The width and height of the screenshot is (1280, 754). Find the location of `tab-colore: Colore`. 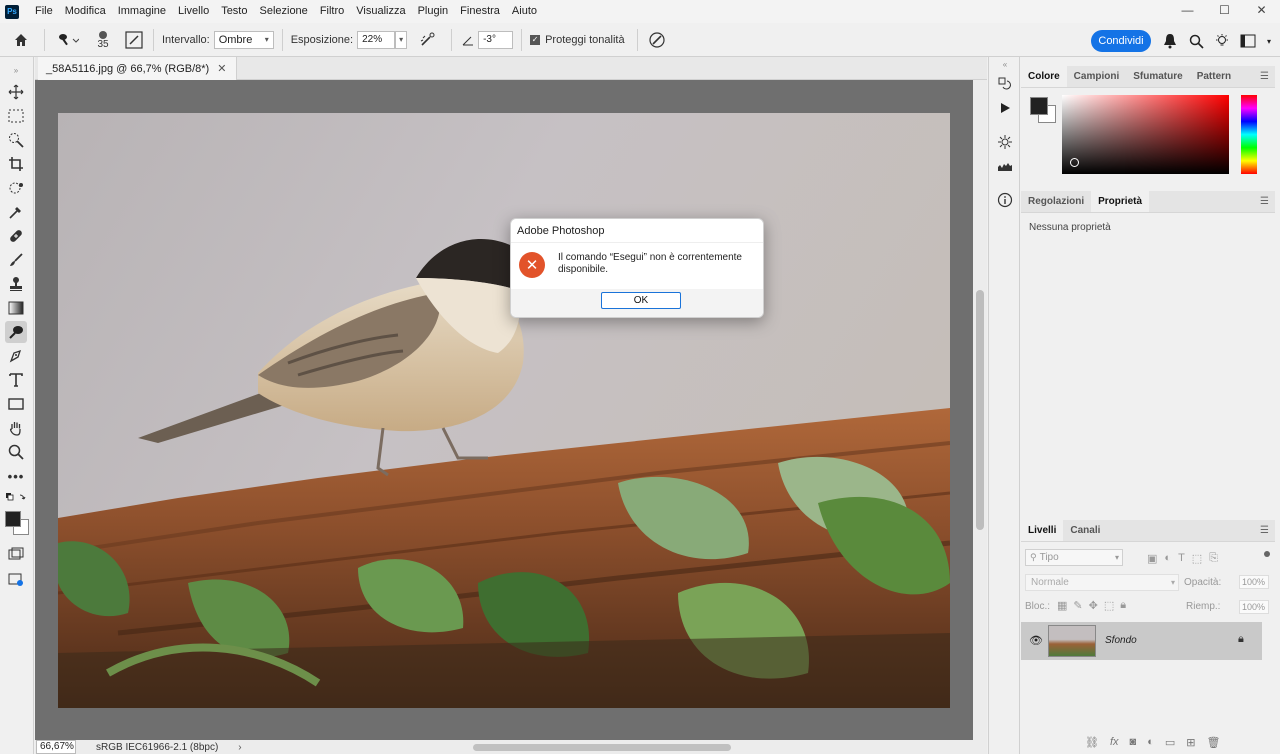

tab-colore: Colore is located at coordinates (1044, 76).